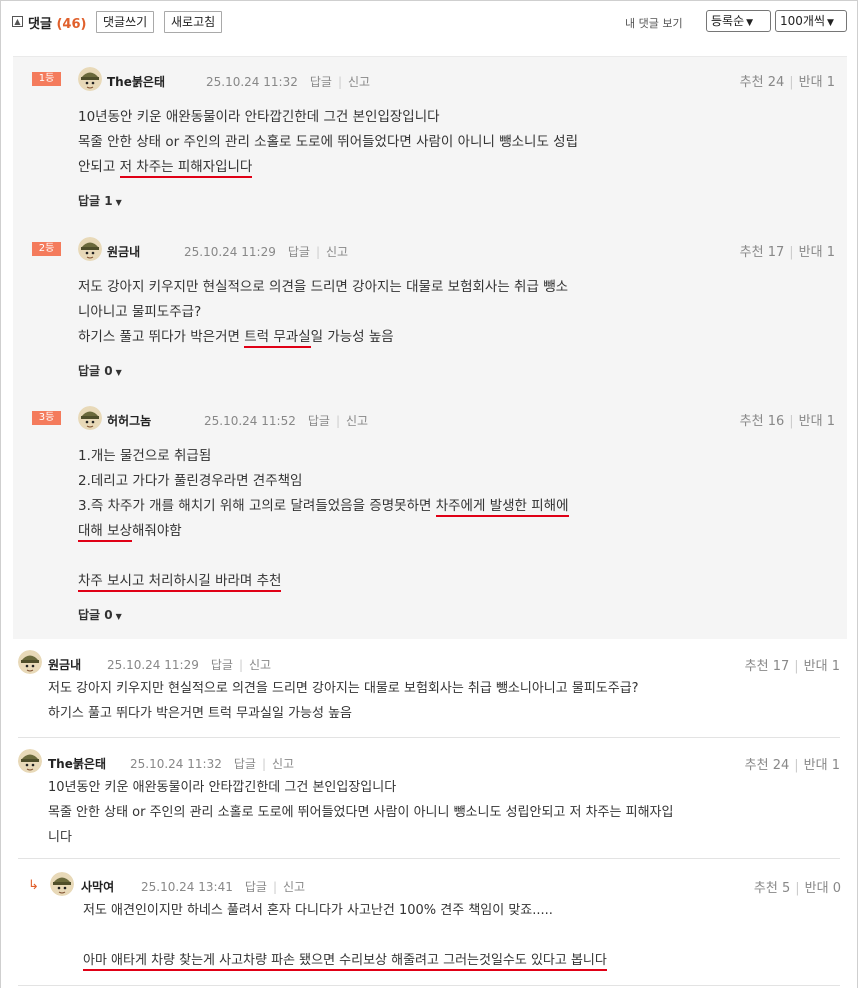  What do you see at coordinates (99, 167) in the screenshot?
I see `text-segment: 안되고` at bounding box center [99, 167].